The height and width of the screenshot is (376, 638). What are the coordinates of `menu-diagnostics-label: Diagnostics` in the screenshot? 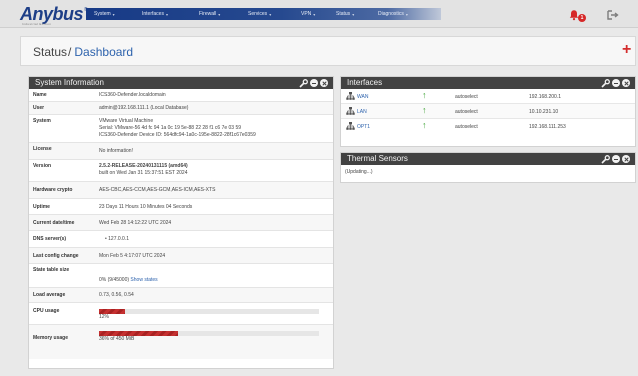 It's located at (391, 14).